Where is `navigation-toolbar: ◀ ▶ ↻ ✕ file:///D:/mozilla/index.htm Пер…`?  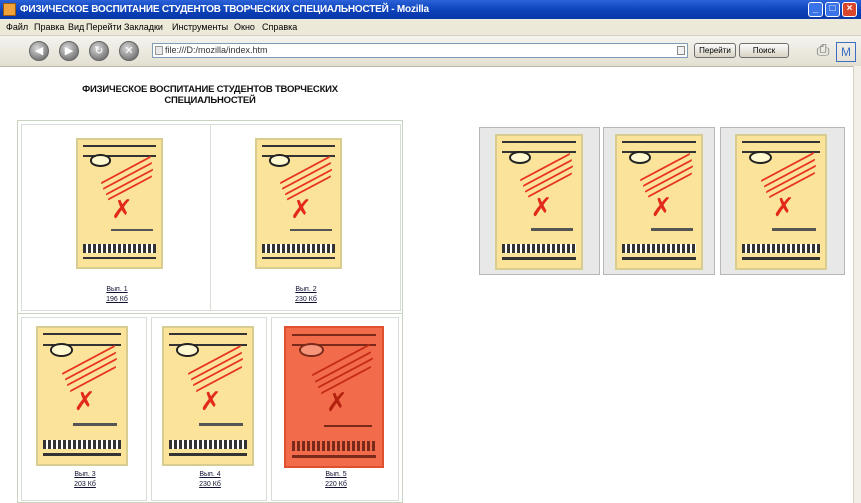
navigation-toolbar: ◀ ▶ ↻ ✕ file:///D:/mozilla/index.htm Пер… is located at coordinates (430, 51).